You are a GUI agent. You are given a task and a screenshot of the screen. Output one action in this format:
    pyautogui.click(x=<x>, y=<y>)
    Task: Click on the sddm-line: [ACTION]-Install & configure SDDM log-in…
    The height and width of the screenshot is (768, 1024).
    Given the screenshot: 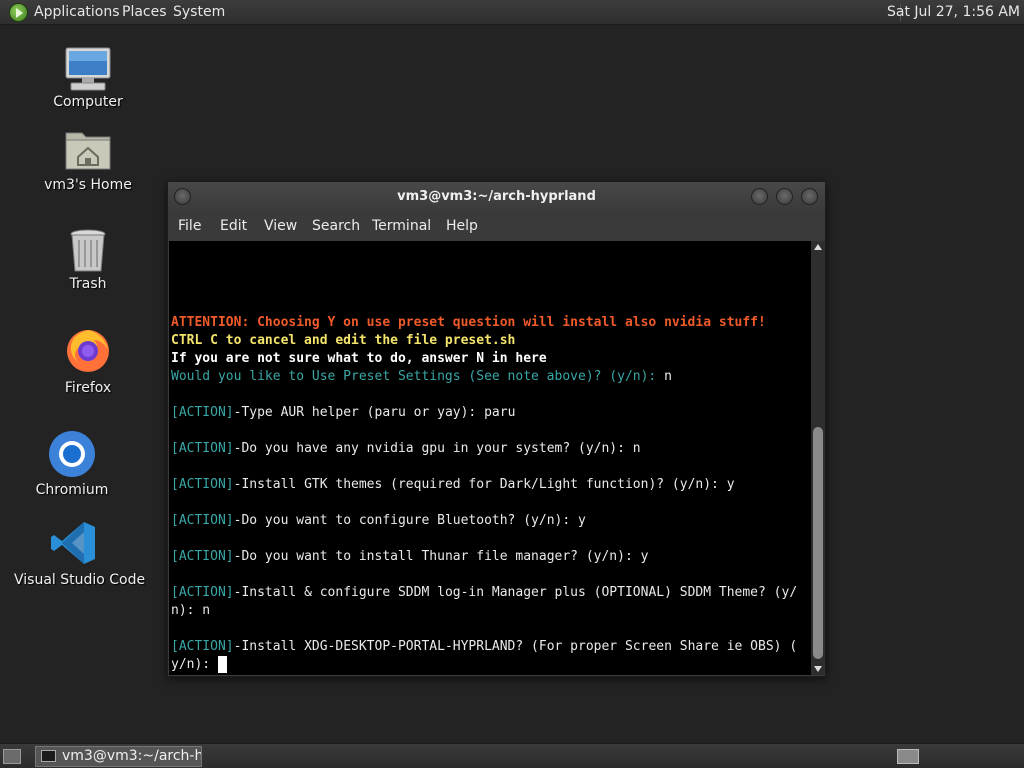 What is the action you would take?
    pyautogui.click(x=484, y=593)
    